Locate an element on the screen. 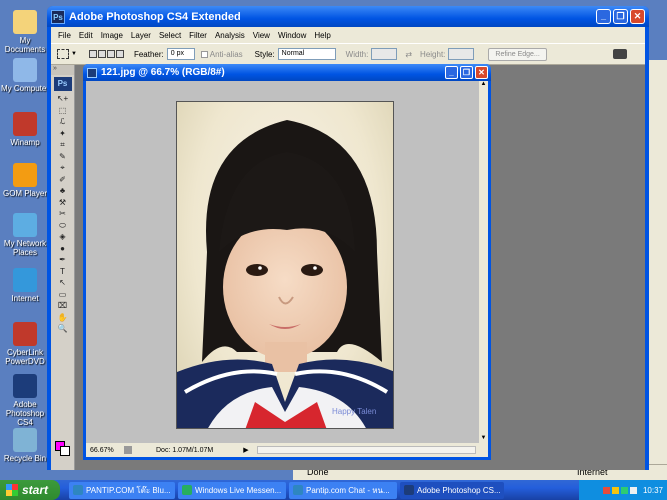 This screenshot has width=667, height=500. shirt-text: Happy Talen is located at coordinates (354, 411).